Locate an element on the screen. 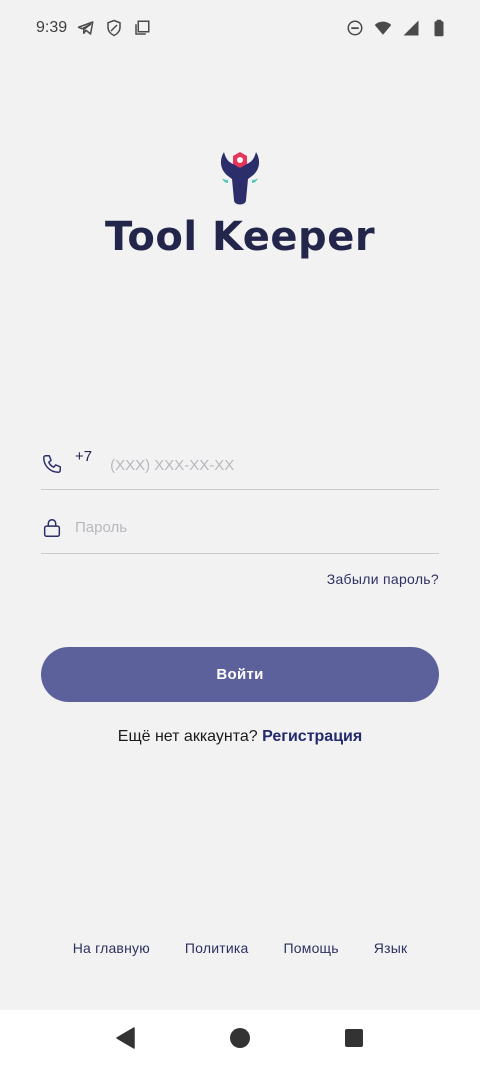 The height and width of the screenshot is (1066, 480). recents-square-shape is located at coordinates (354, 1038).